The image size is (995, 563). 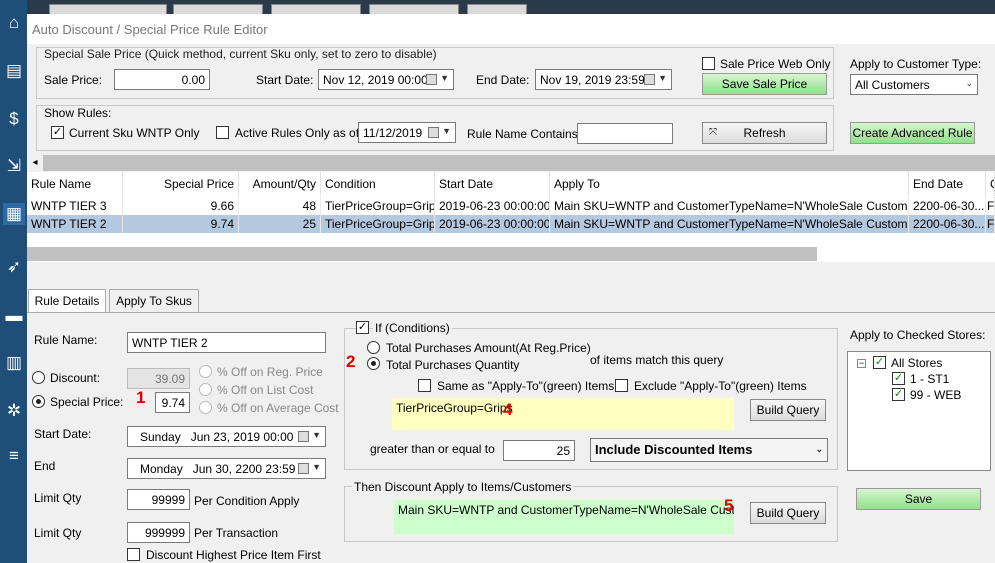 I want to click on store-st1-checkbox: ✓, so click(x=898, y=378).